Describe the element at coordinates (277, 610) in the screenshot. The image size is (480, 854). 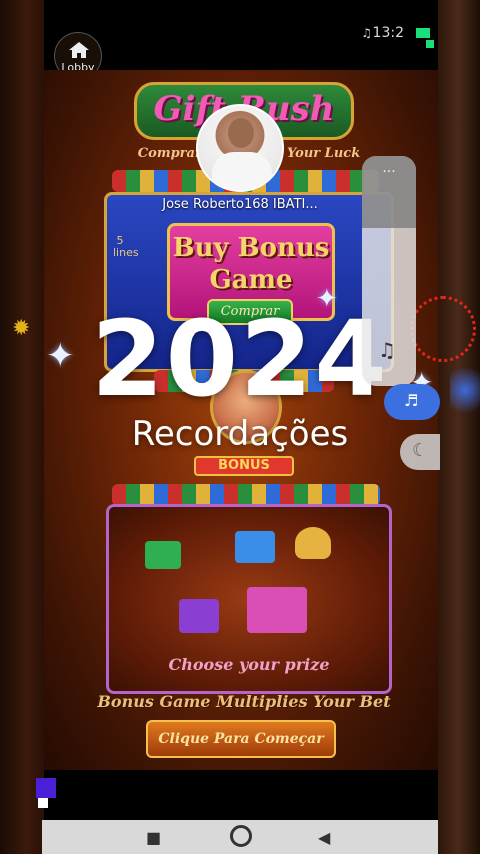
I see `gift-box-pink` at that location.